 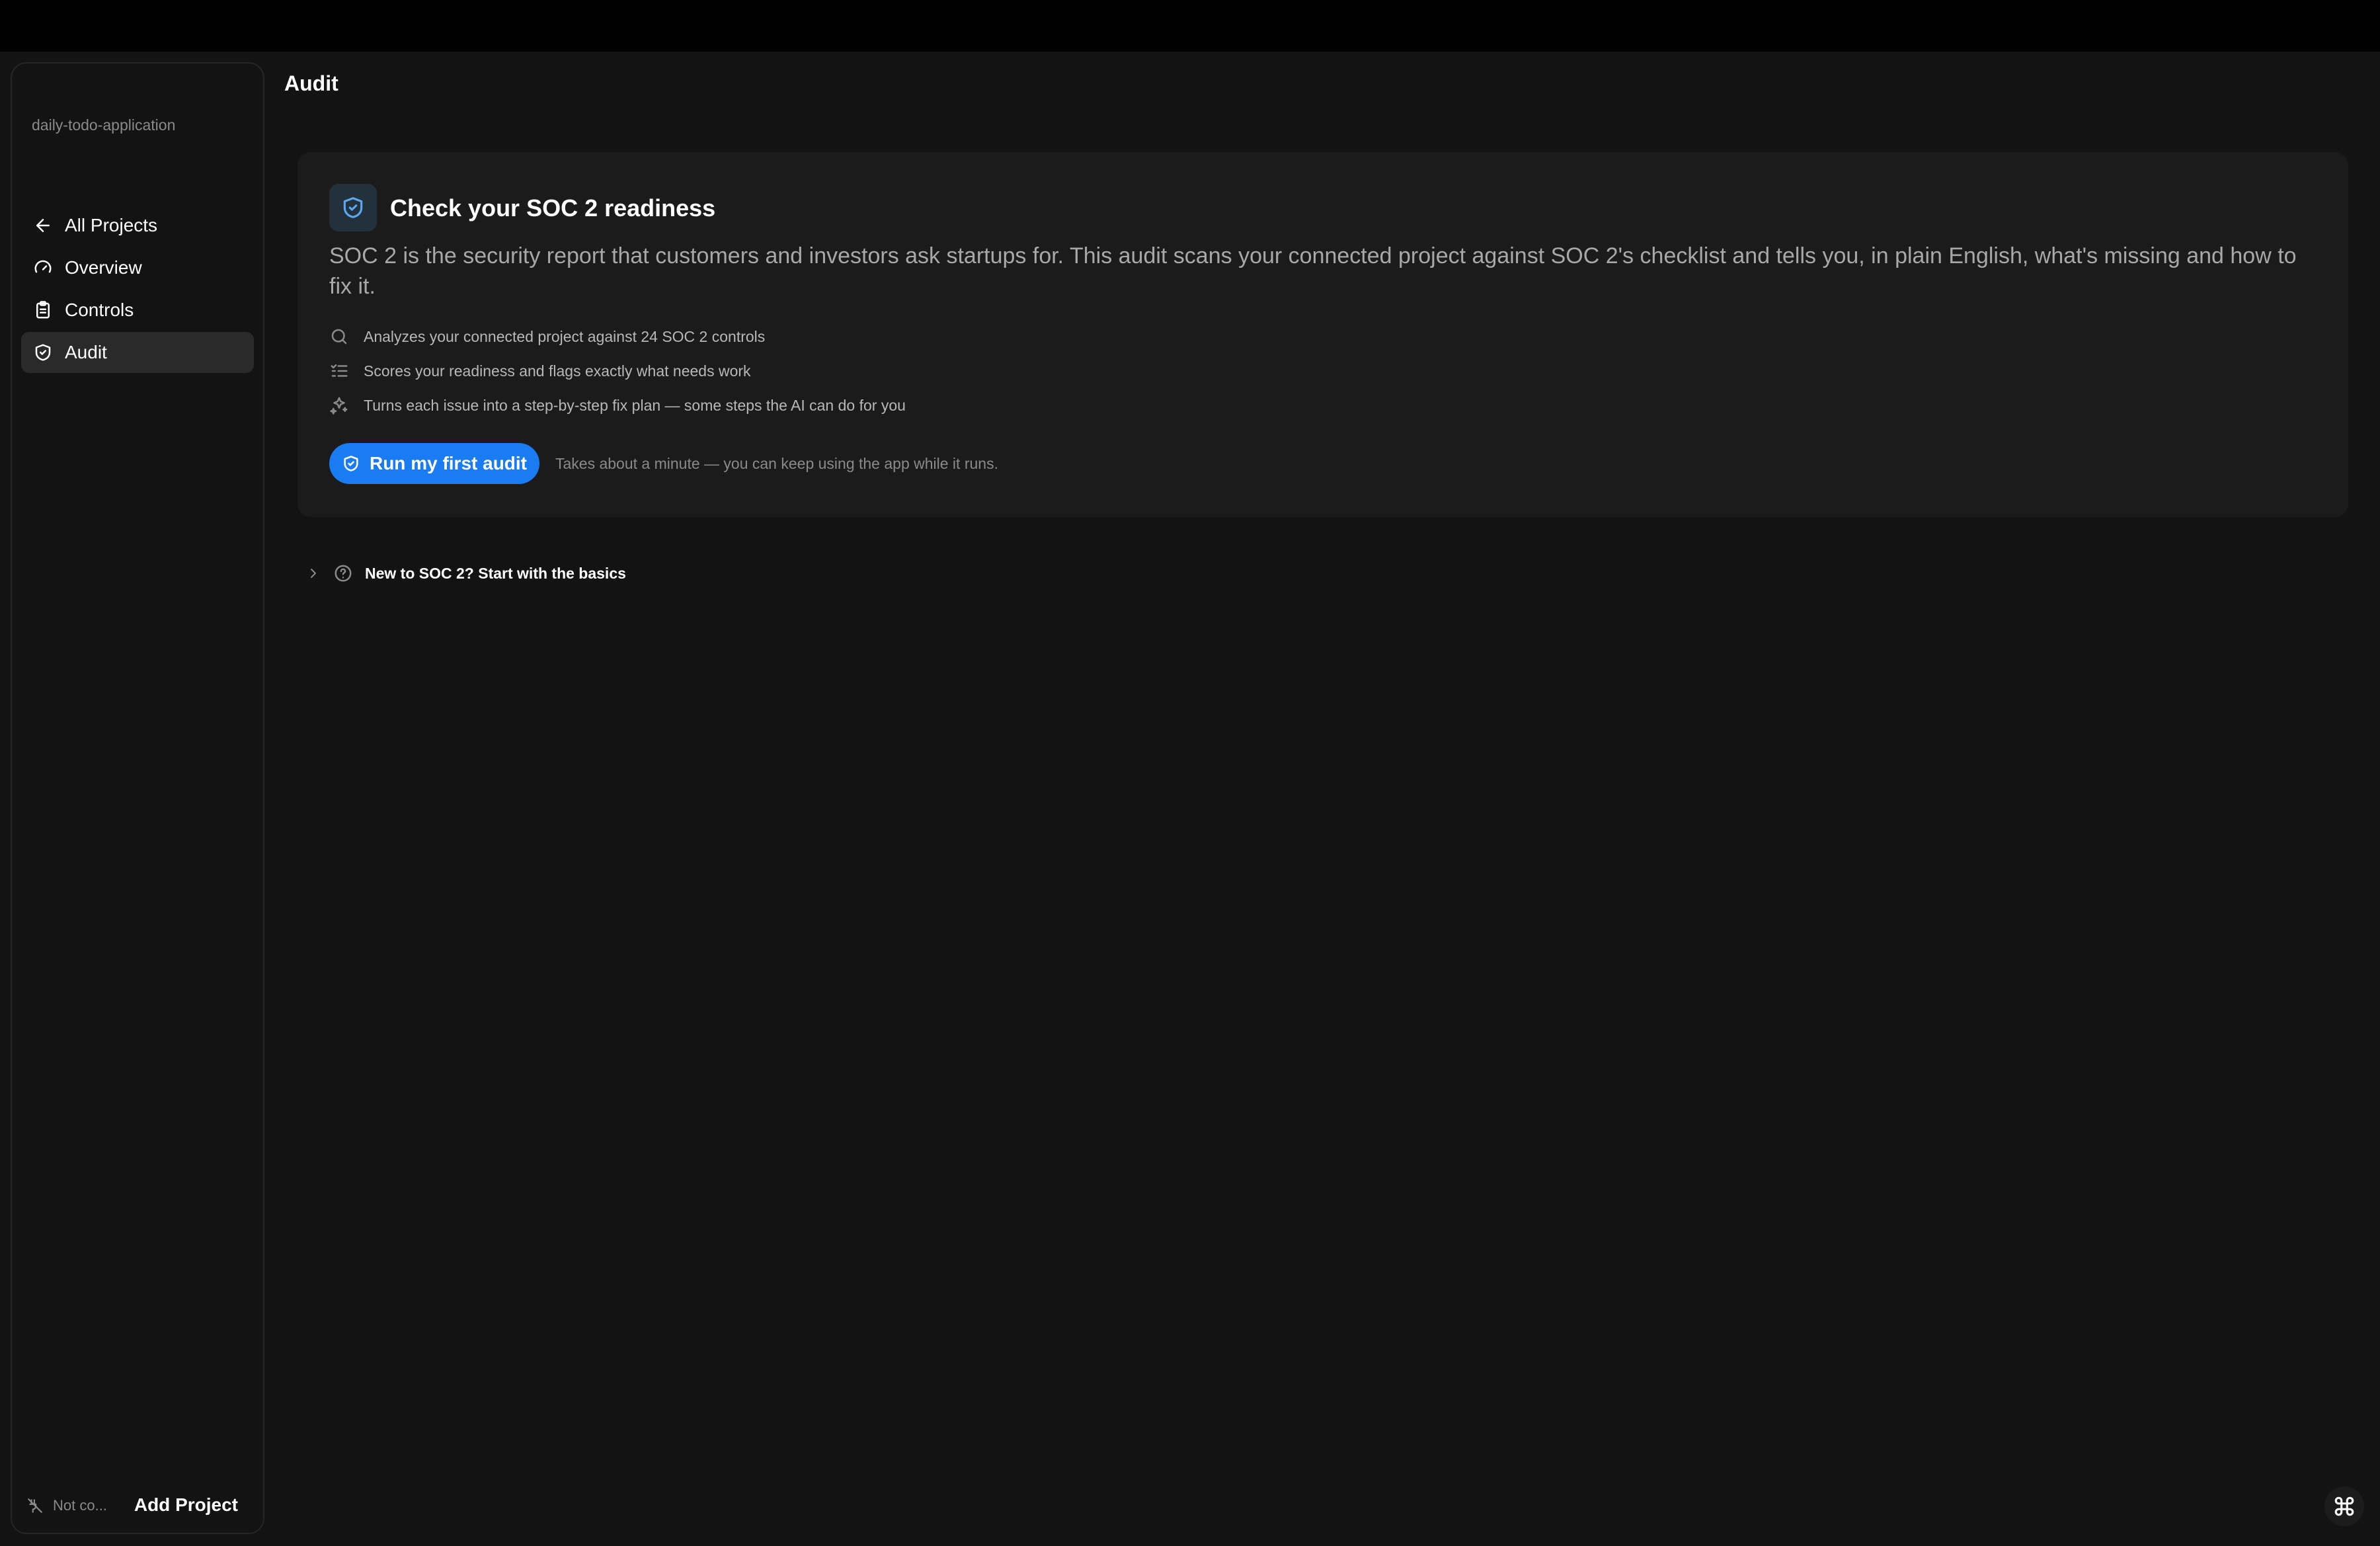 What do you see at coordinates (313, 573) in the screenshot?
I see `chevron-right-icon` at bounding box center [313, 573].